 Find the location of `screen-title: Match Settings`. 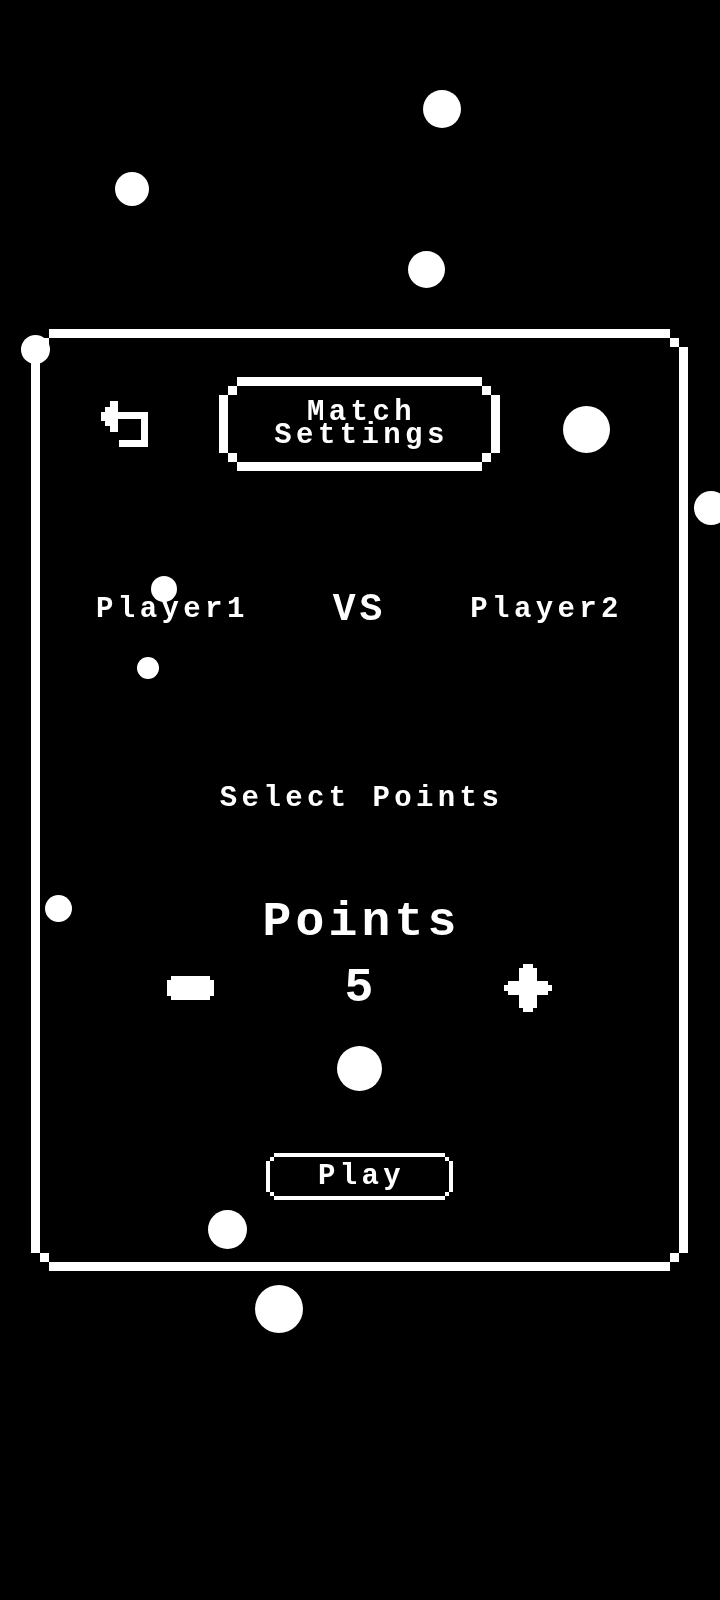

screen-title: Match Settings is located at coordinates (359, 424).